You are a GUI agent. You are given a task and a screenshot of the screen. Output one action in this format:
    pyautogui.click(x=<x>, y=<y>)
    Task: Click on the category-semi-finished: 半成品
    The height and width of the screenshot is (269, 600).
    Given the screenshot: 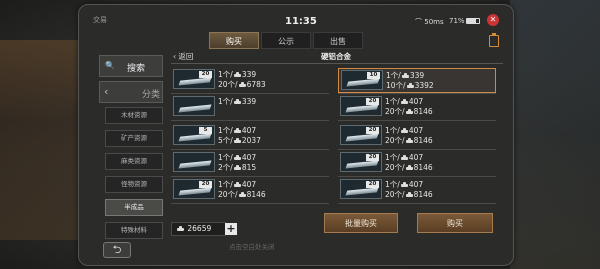 What is the action you would take?
    pyautogui.click(x=134, y=207)
    